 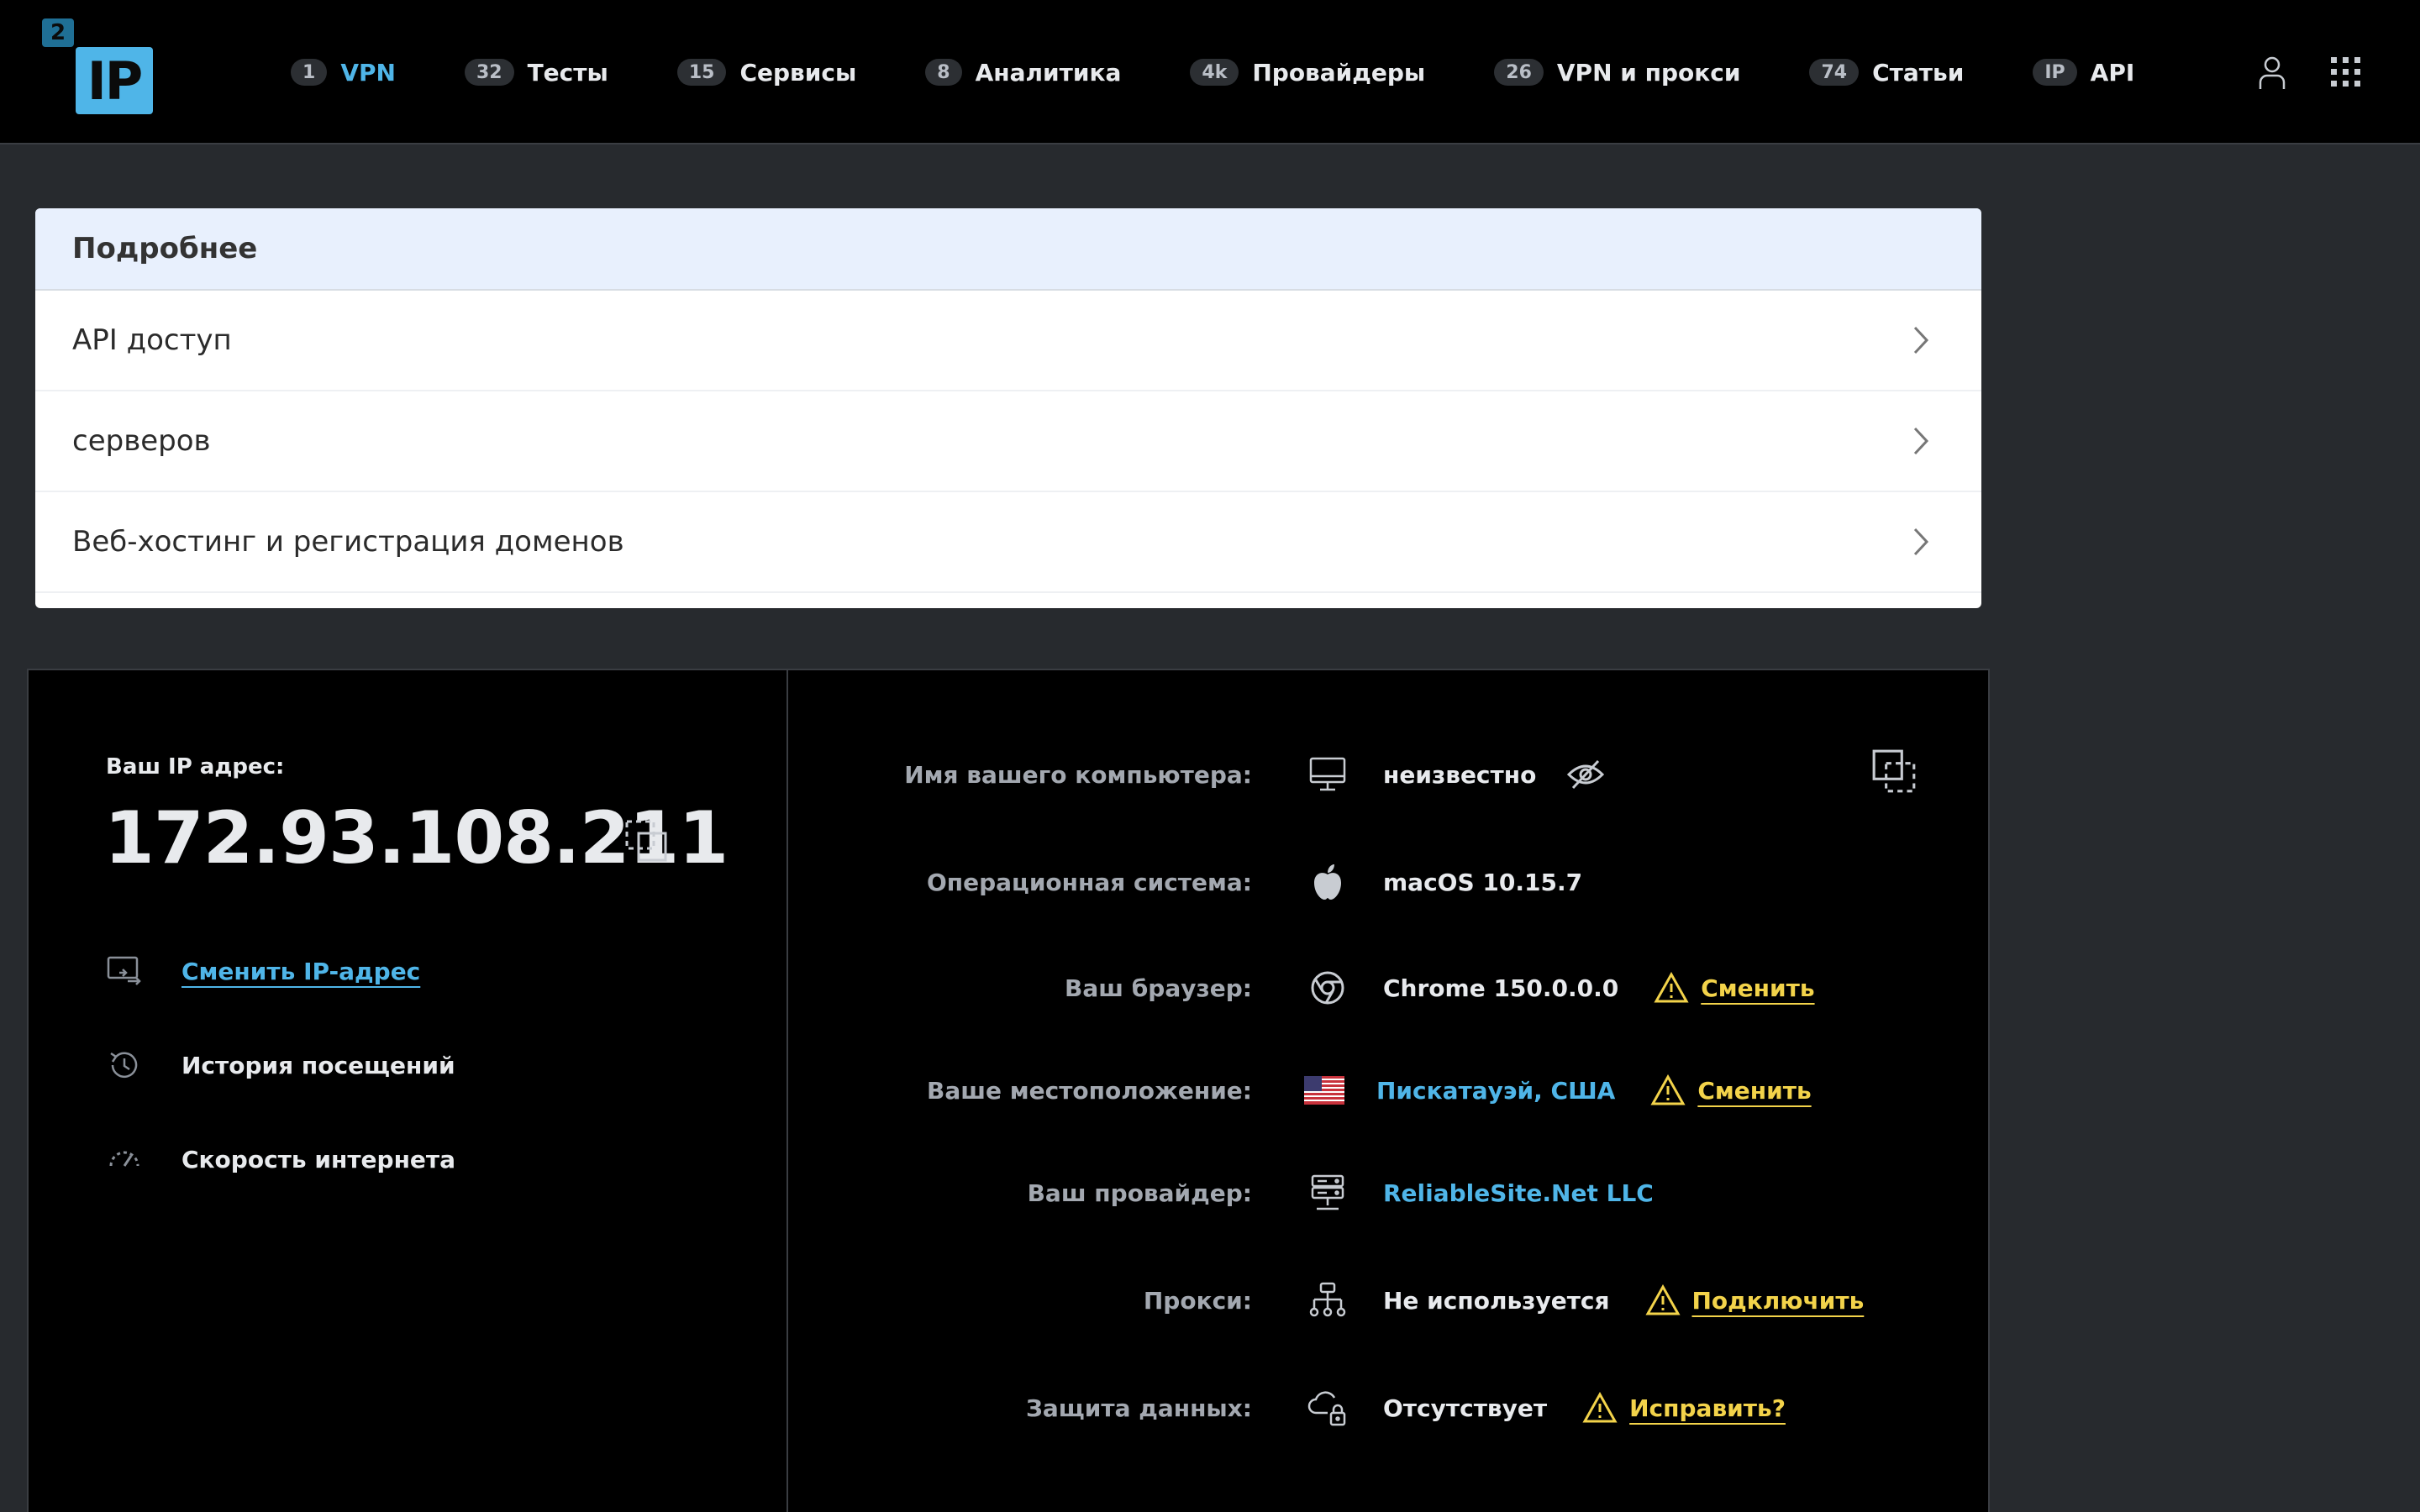 What do you see at coordinates (124, 1159) in the screenshot?
I see `speedometer-icon` at bounding box center [124, 1159].